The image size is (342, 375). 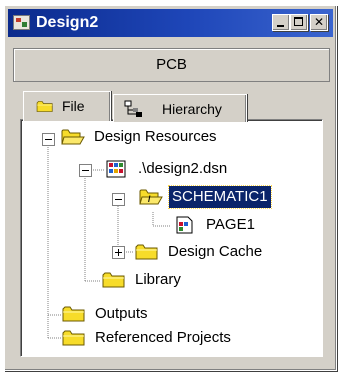 I want to click on tree-item-library: Library, so click(x=177, y=280).